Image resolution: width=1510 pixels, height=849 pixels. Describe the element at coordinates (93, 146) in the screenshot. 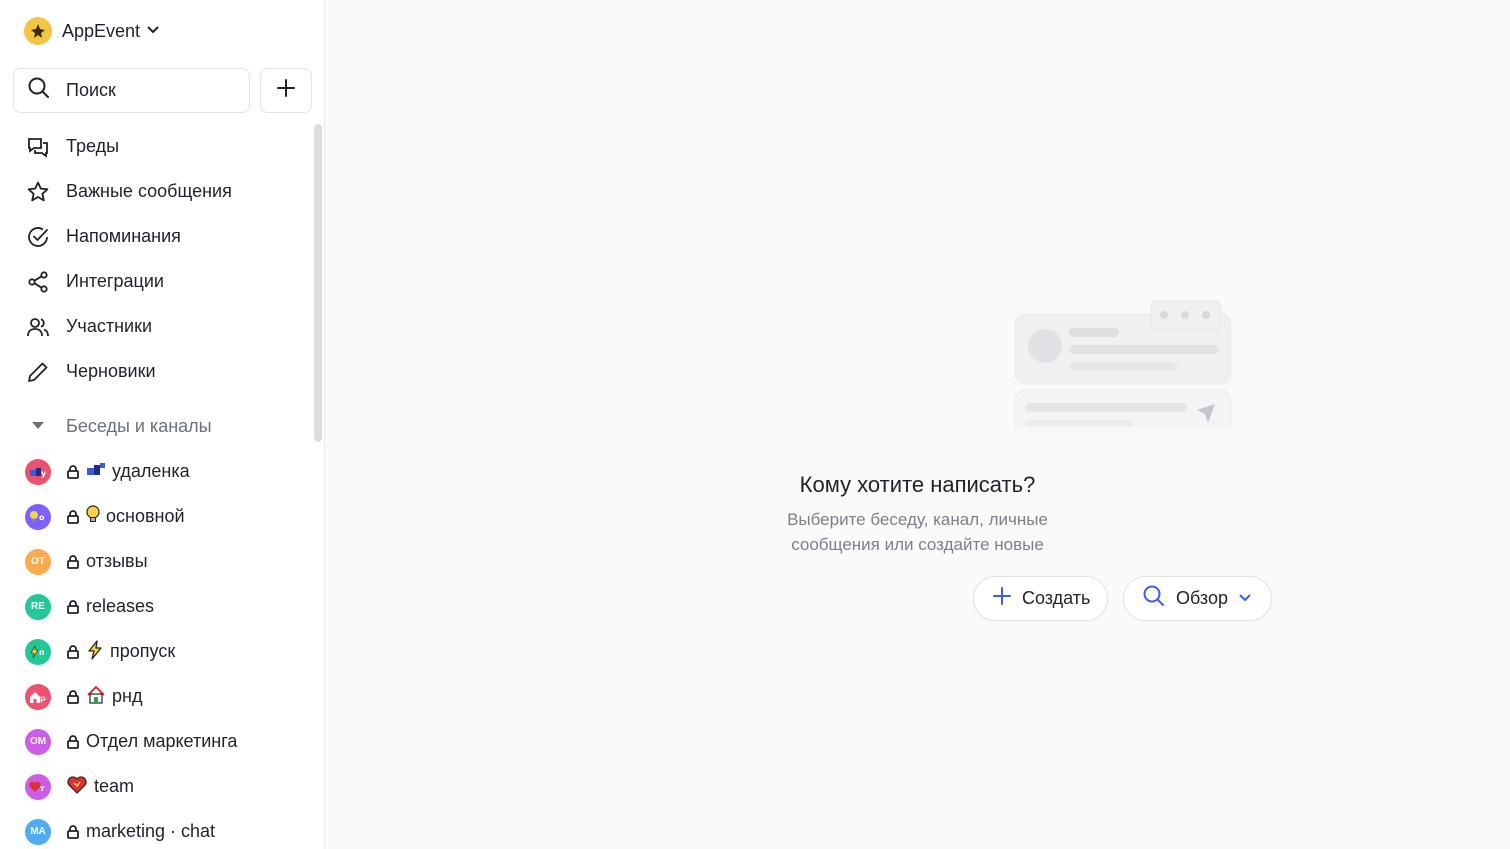

I see `sidebar-item-label: Треды` at that location.